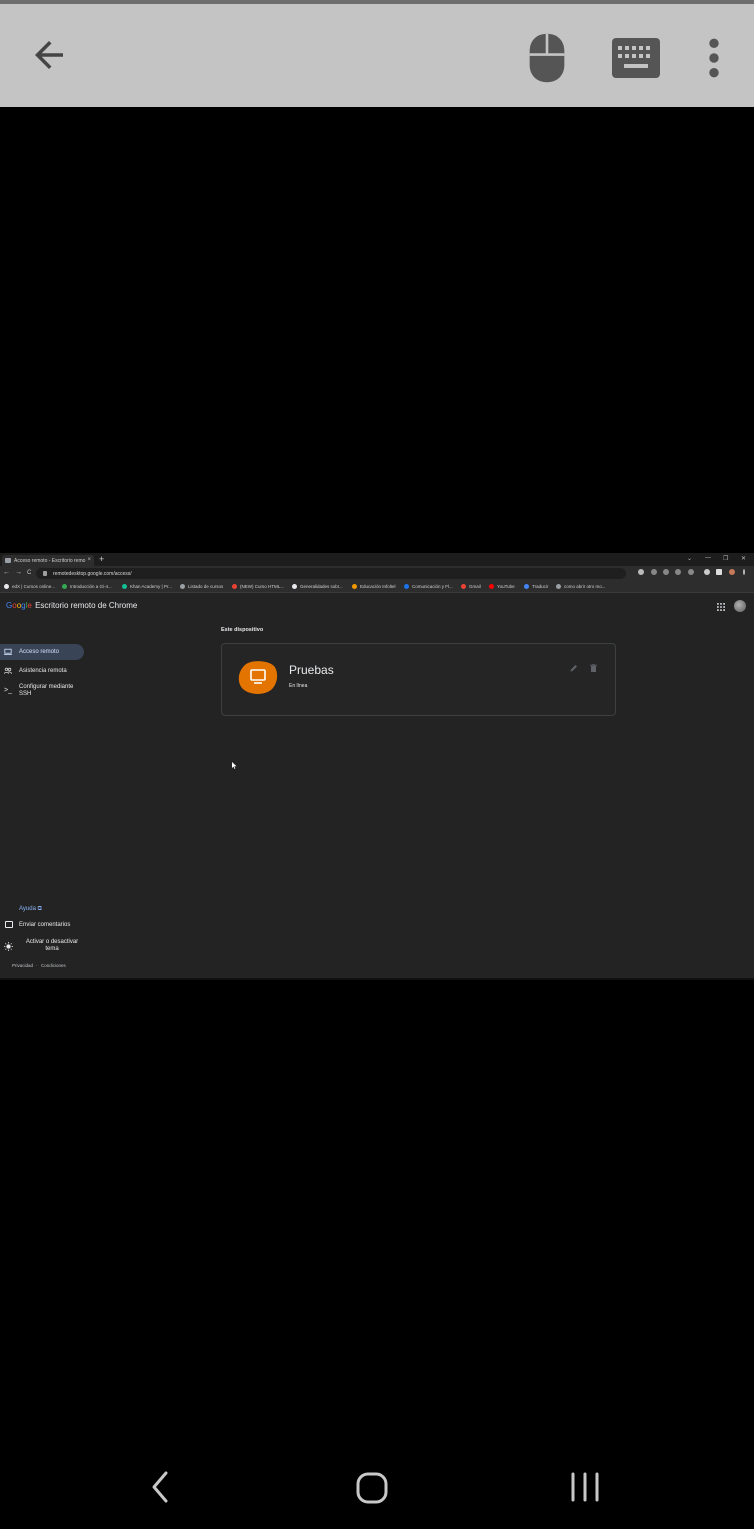 The image size is (754, 1529). Describe the element at coordinates (721, 607) in the screenshot. I see `apps-grid-icon` at that location.